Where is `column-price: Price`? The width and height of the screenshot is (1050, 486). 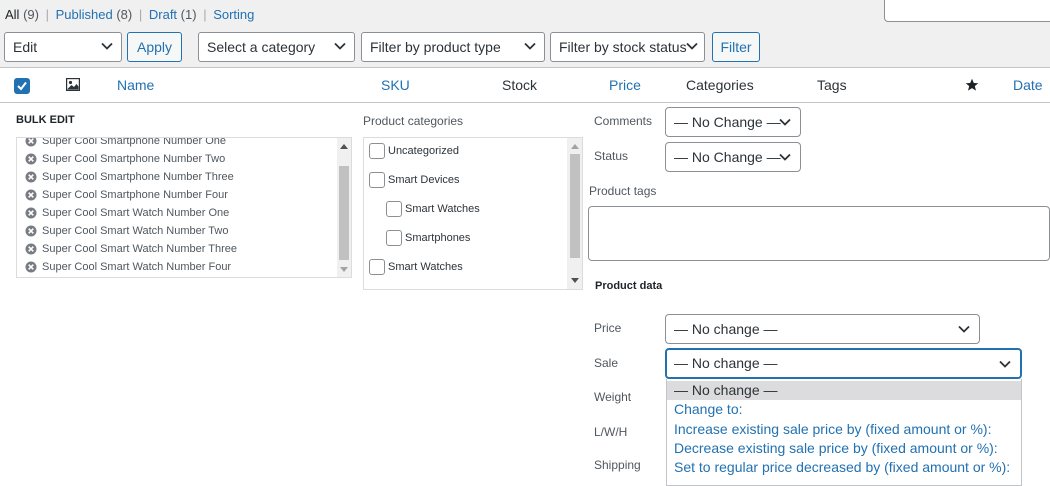 column-price: Price is located at coordinates (625, 85).